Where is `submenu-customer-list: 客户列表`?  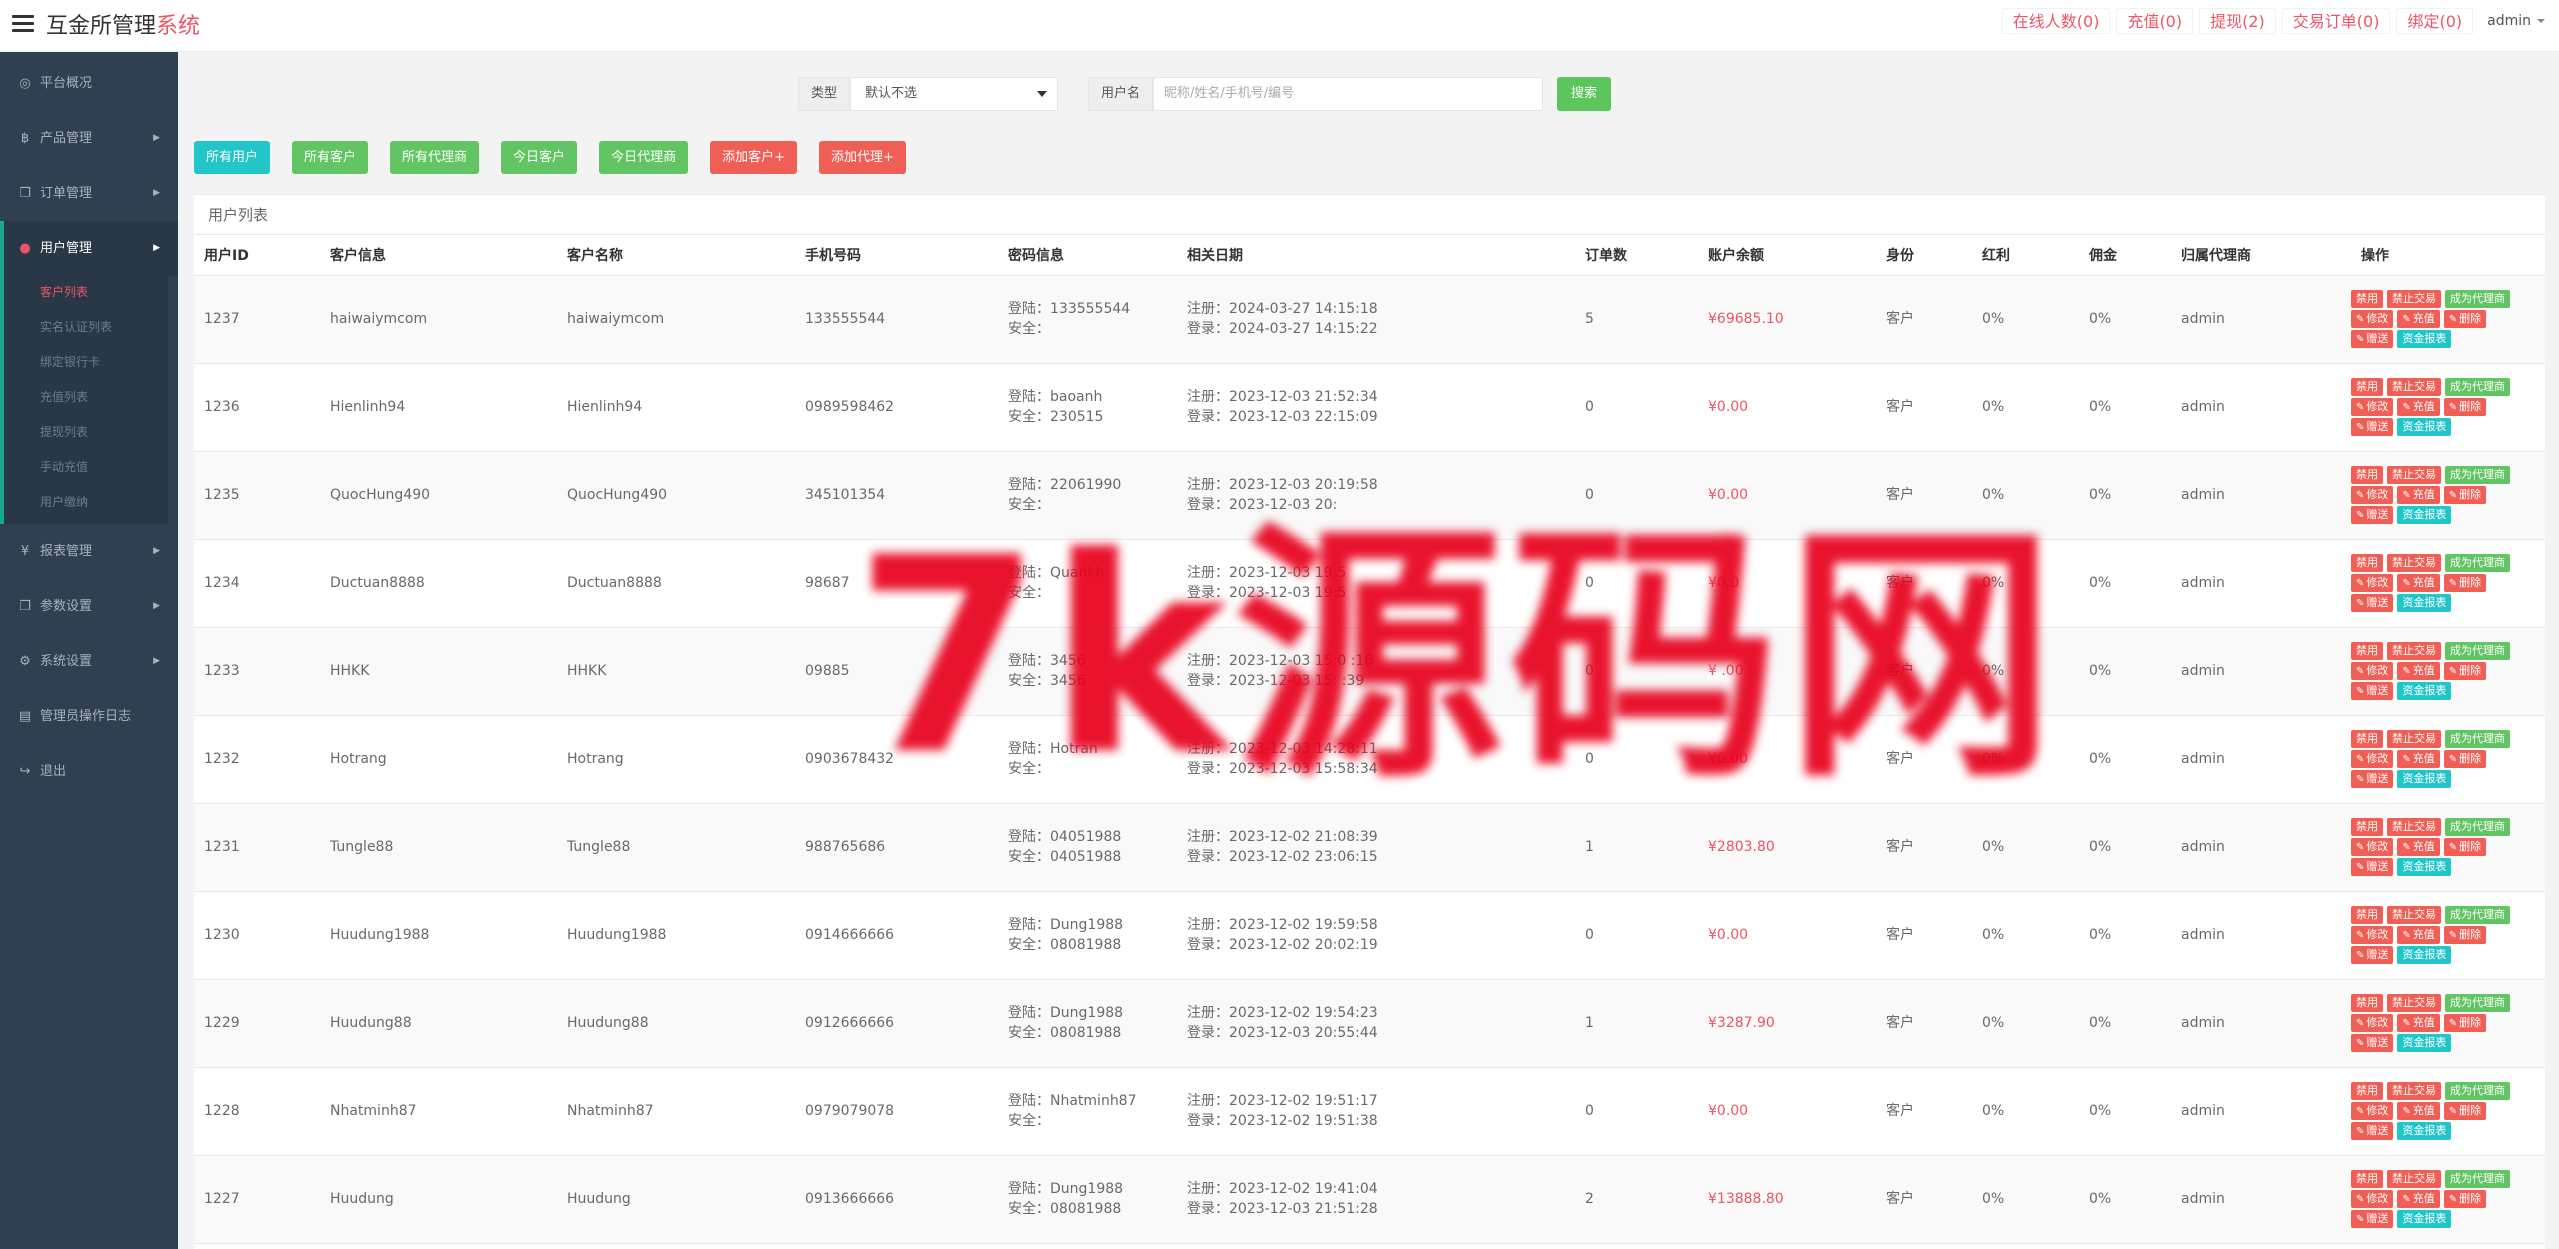 submenu-customer-list: 客户列表 is located at coordinates (86, 292).